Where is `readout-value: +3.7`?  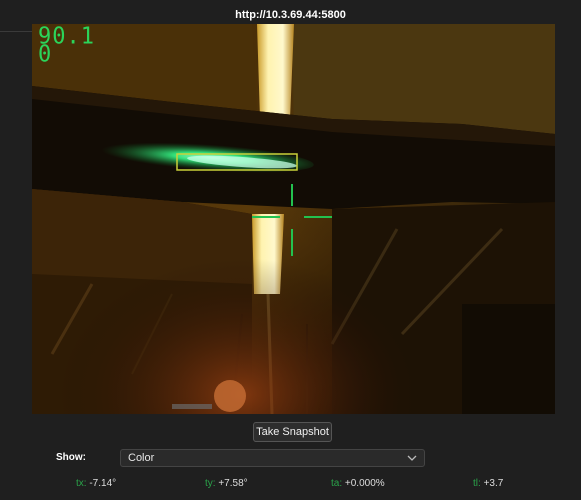
readout-value: +3.7 is located at coordinates (493, 483).